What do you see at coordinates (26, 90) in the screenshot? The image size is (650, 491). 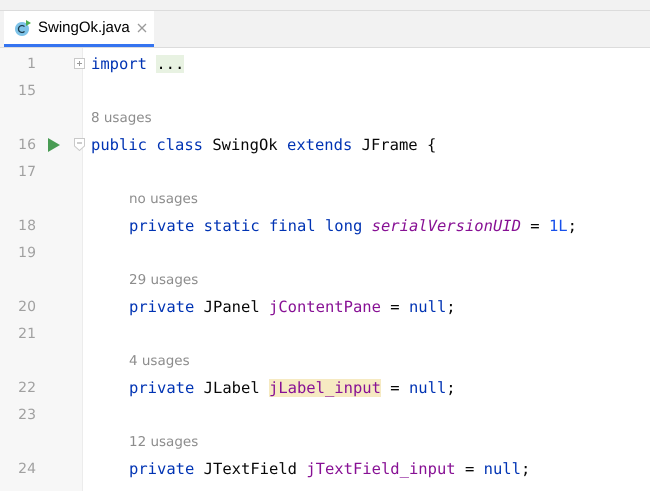 I see `line-number: 15` at bounding box center [26, 90].